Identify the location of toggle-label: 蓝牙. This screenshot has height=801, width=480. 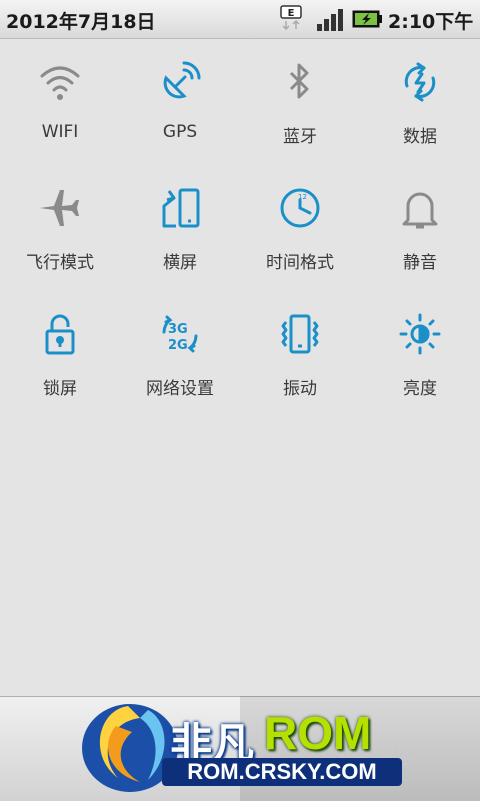
(300, 137).